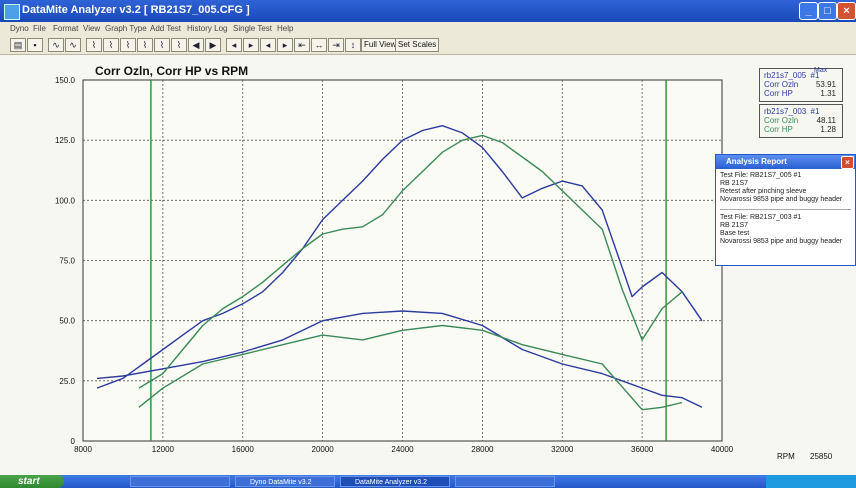 The width and height of the screenshot is (856, 488). What do you see at coordinates (67, 321) in the screenshot?
I see `y-tick-label: 50.0` at bounding box center [67, 321].